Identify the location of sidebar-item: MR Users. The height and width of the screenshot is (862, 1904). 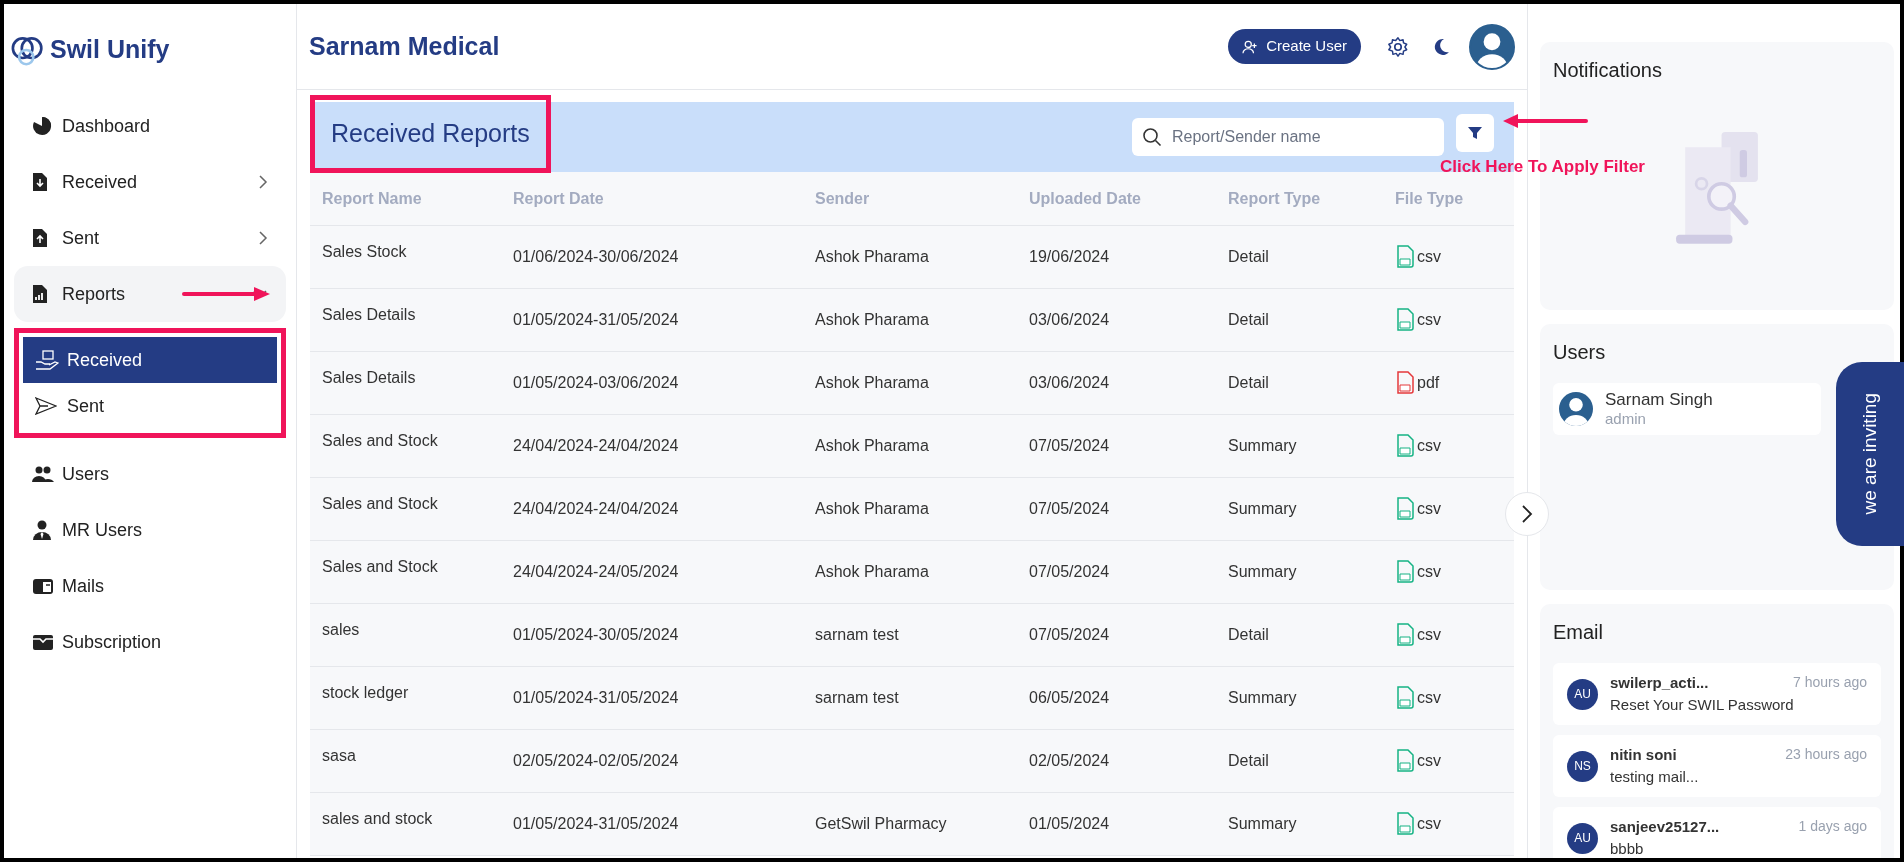
(150, 530).